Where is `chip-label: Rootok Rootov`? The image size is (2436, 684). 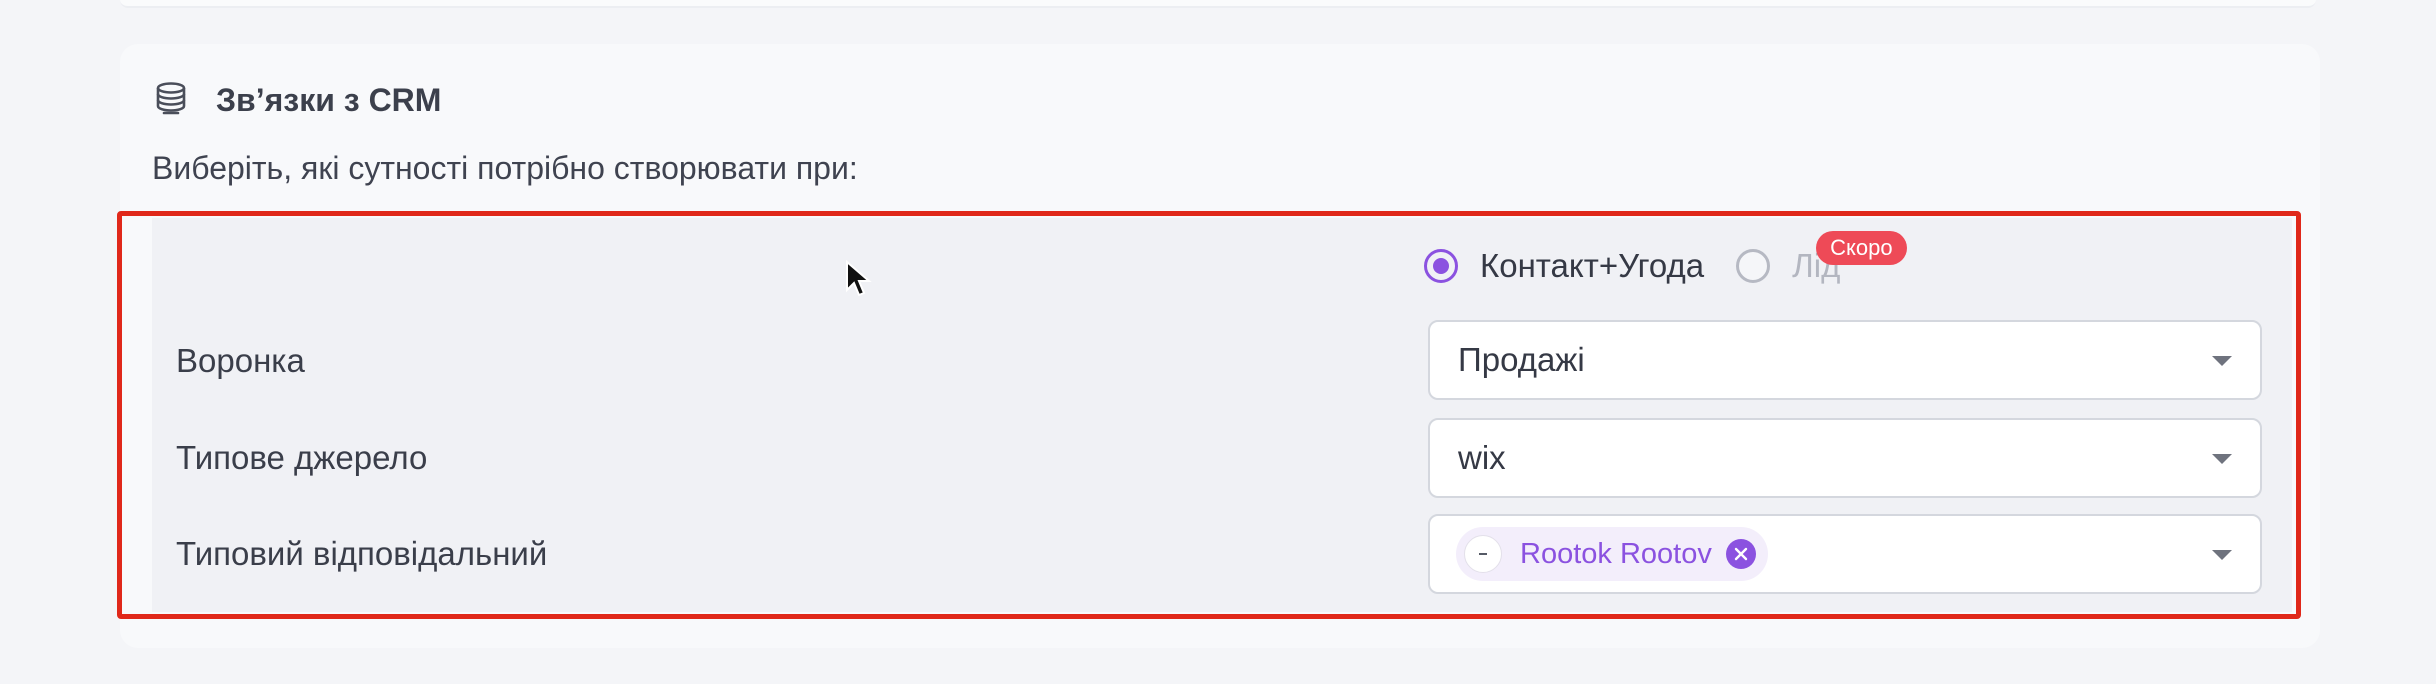
chip-label: Rootok Rootov is located at coordinates (1616, 553).